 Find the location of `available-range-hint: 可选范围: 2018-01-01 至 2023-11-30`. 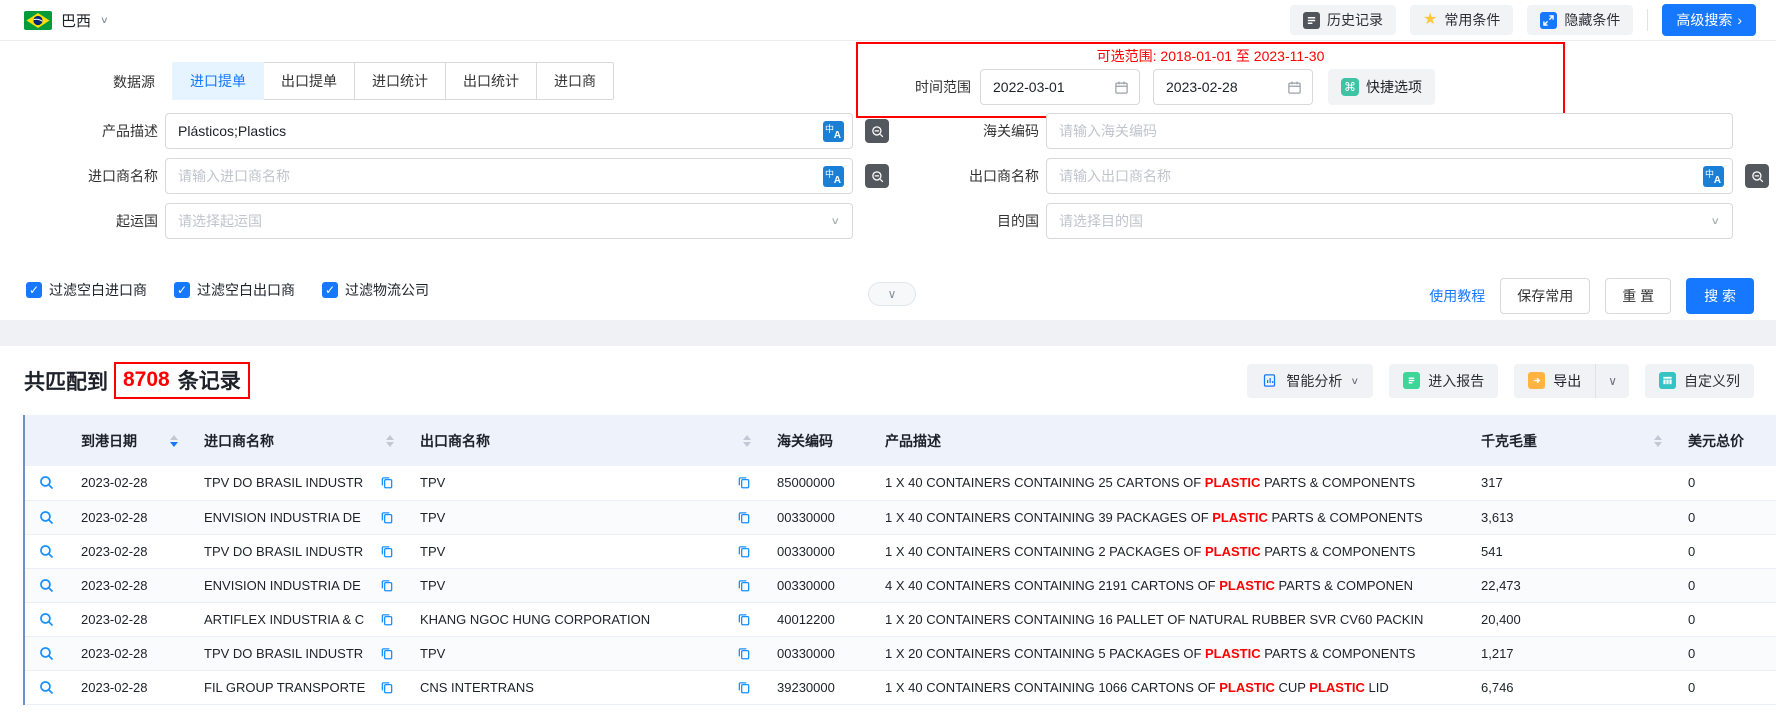

available-range-hint: 可选范围: 2018-01-01 至 2023-11-30 is located at coordinates (1210, 56).